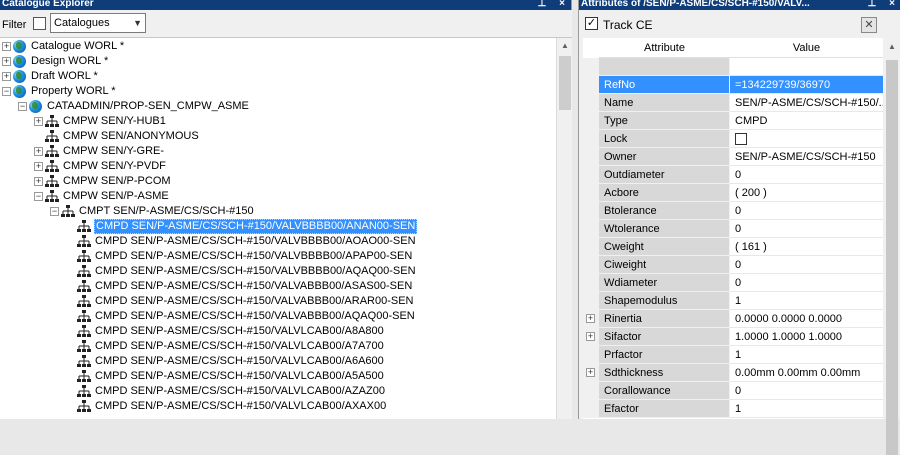  I want to click on attribute-row: + Sifactor 1.0000 1.0000 1.0000, so click(733, 337).